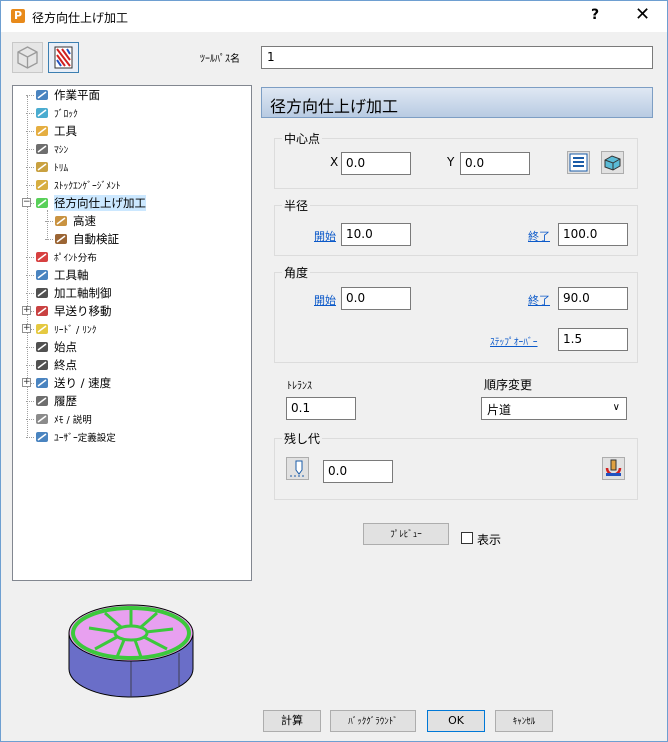 Image resolution: width=668 pixels, height=742 pixels. What do you see at coordinates (593, 339) in the screenshot?
I see `stepover-input: 1.5` at bounding box center [593, 339].